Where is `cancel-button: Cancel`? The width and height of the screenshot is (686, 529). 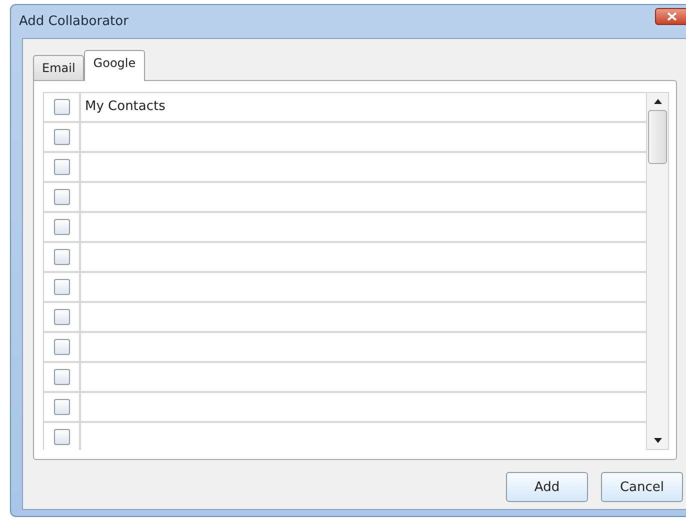
cancel-button: Cancel is located at coordinates (642, 487).